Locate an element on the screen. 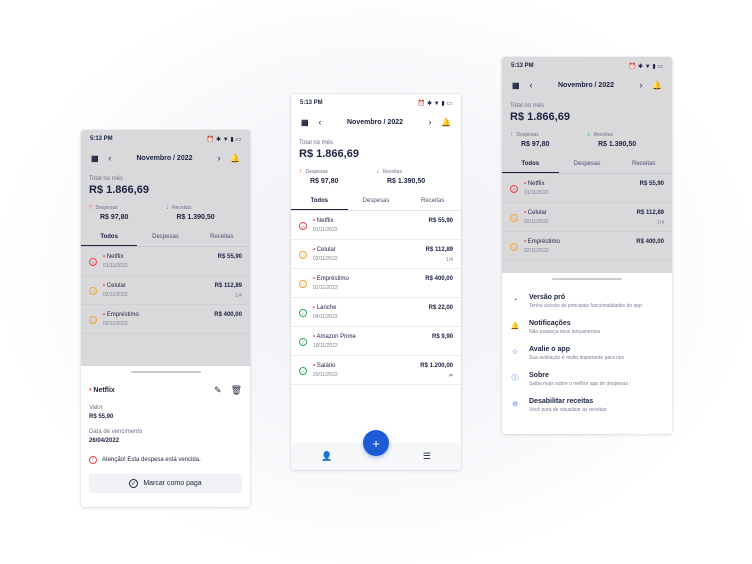 The image size is (752, 564). add-button: + is located at coordinates (376, 443).